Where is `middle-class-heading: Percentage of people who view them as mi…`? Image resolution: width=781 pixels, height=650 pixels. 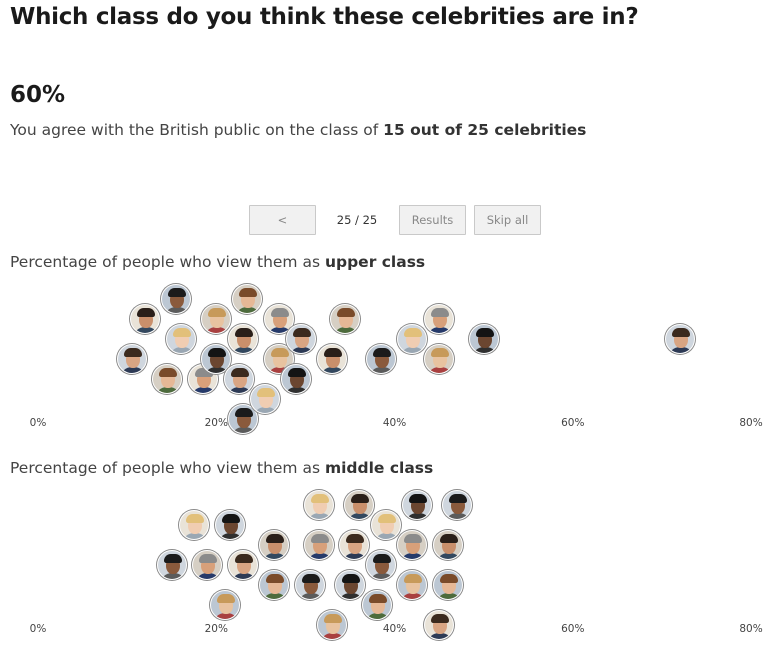 middle-class-heading: Percentage of people who view them as mi… is located at coordinates (221, 468).